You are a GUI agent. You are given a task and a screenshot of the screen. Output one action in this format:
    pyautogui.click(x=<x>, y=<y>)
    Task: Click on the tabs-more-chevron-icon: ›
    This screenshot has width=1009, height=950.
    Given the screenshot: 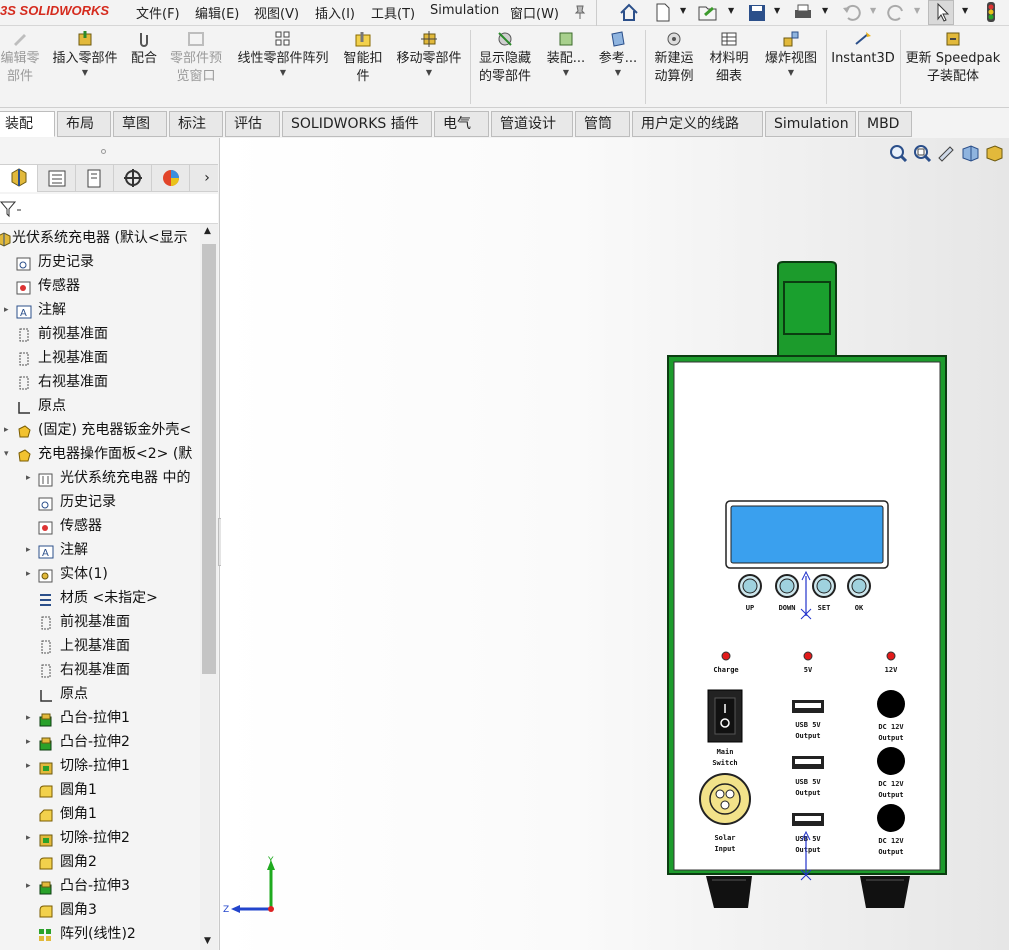 What is the action you would take?
    pyautogui.click(x=207, y=178)
    